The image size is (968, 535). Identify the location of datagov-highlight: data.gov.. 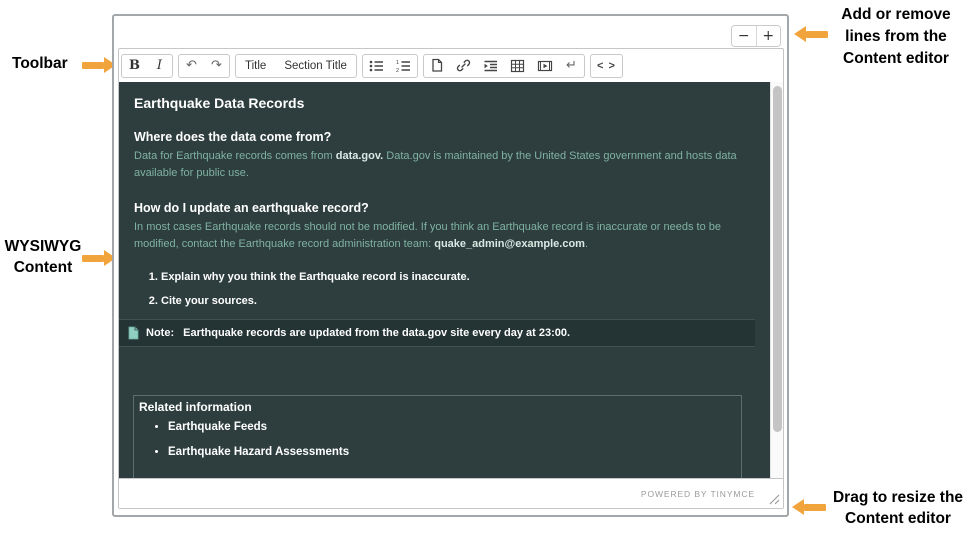
(359, 156).